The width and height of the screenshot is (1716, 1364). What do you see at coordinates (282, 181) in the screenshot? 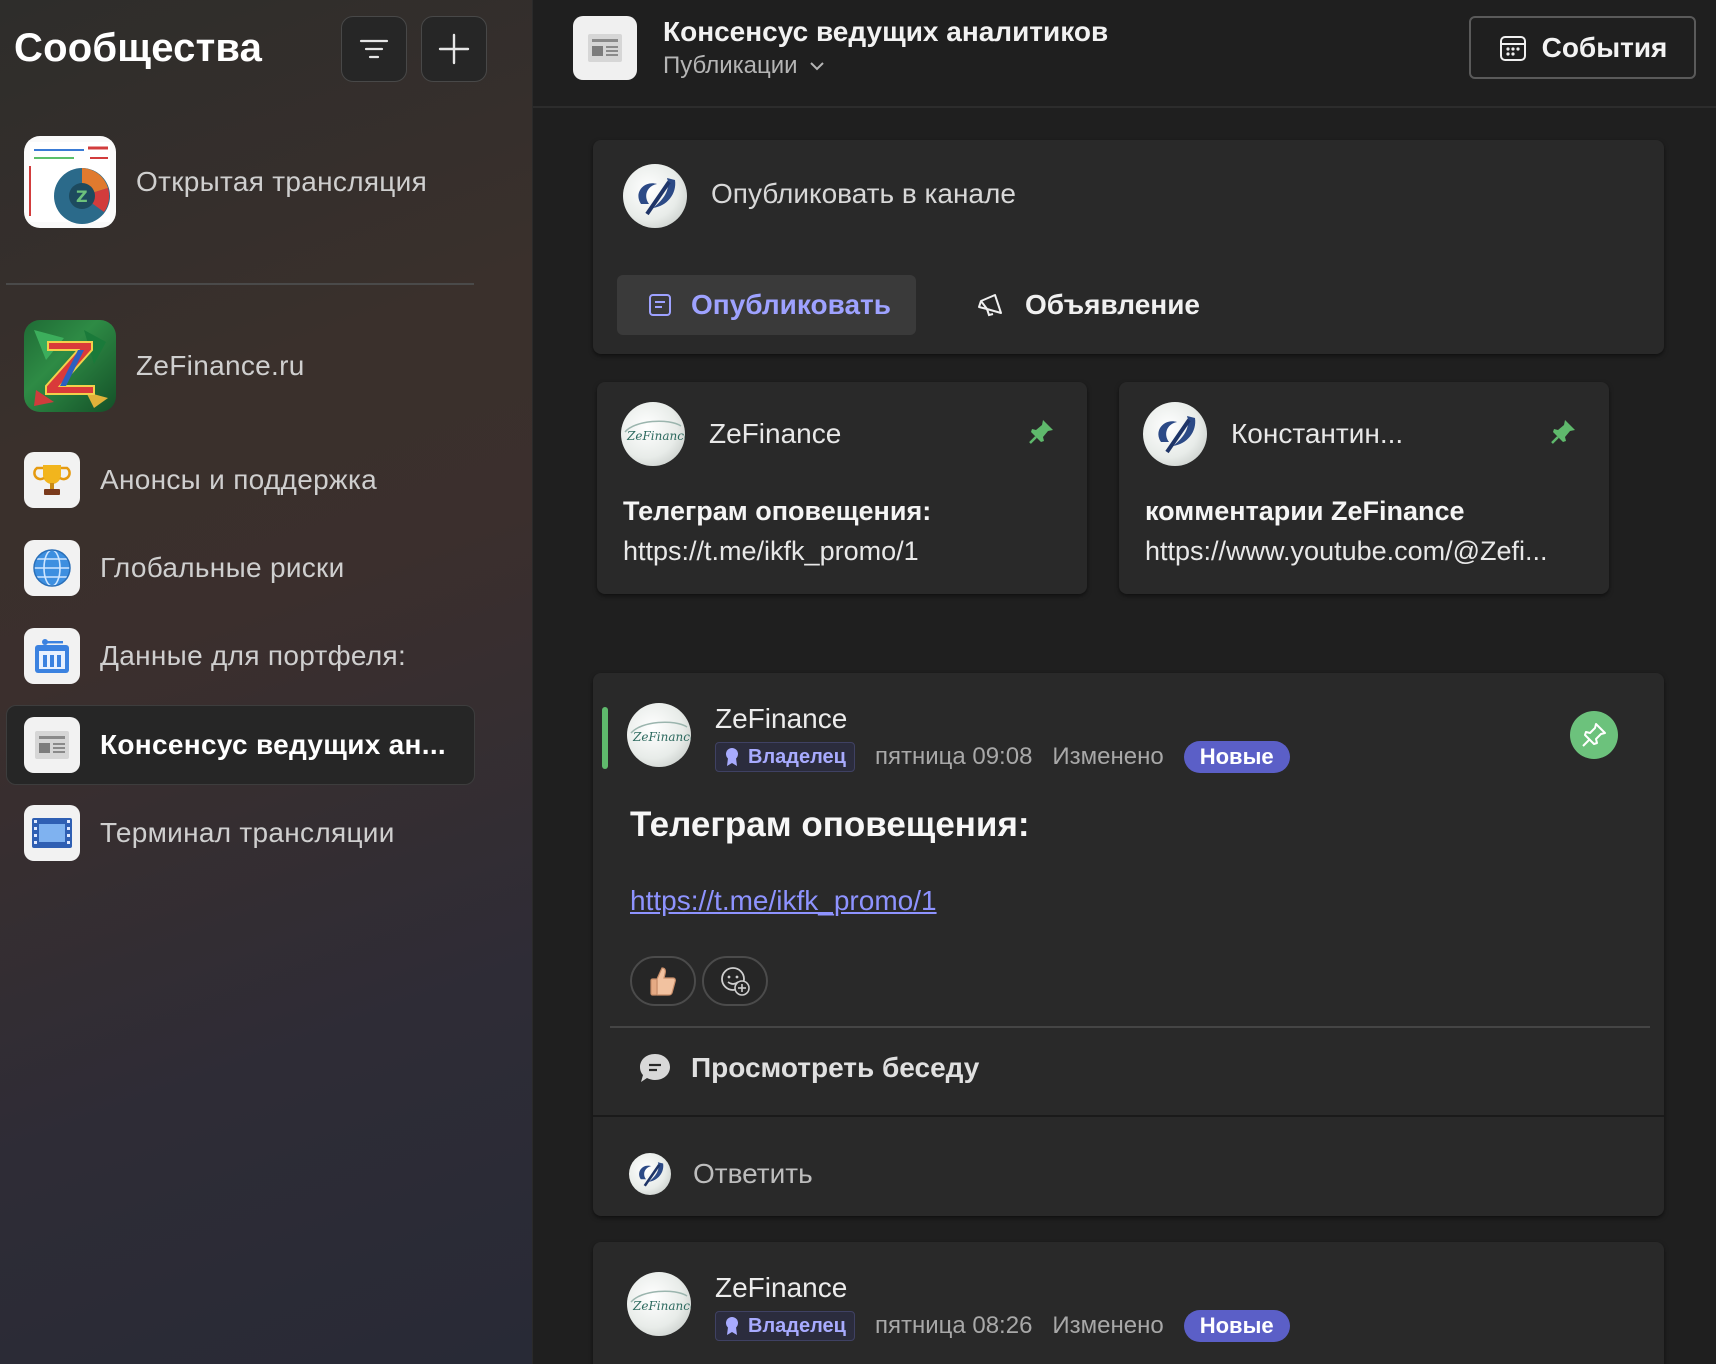
I see `sidebar-item-label: Открытая трансляция` at bounding box center [282, 181].